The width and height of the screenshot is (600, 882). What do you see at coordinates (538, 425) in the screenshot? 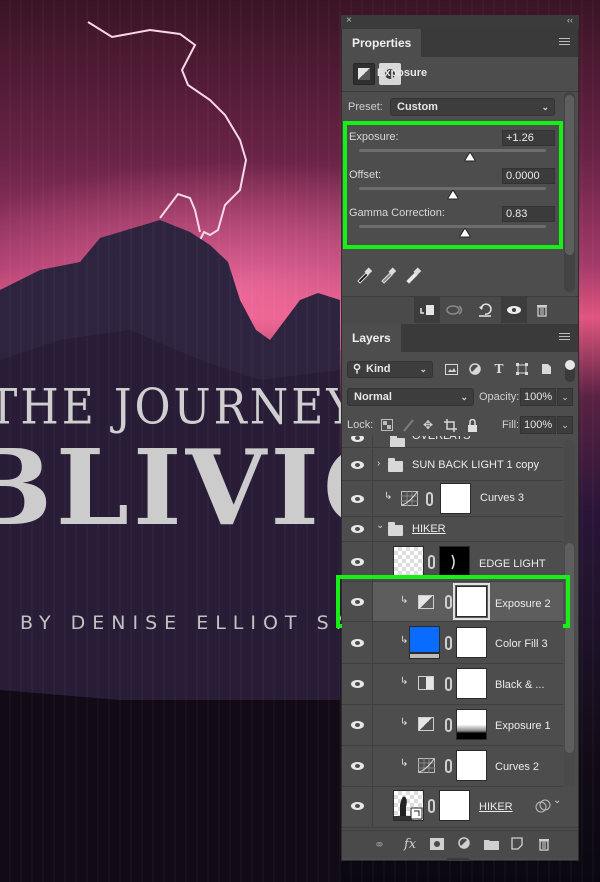
I see `fill-input: 100%` at bounding box center [538, 425].